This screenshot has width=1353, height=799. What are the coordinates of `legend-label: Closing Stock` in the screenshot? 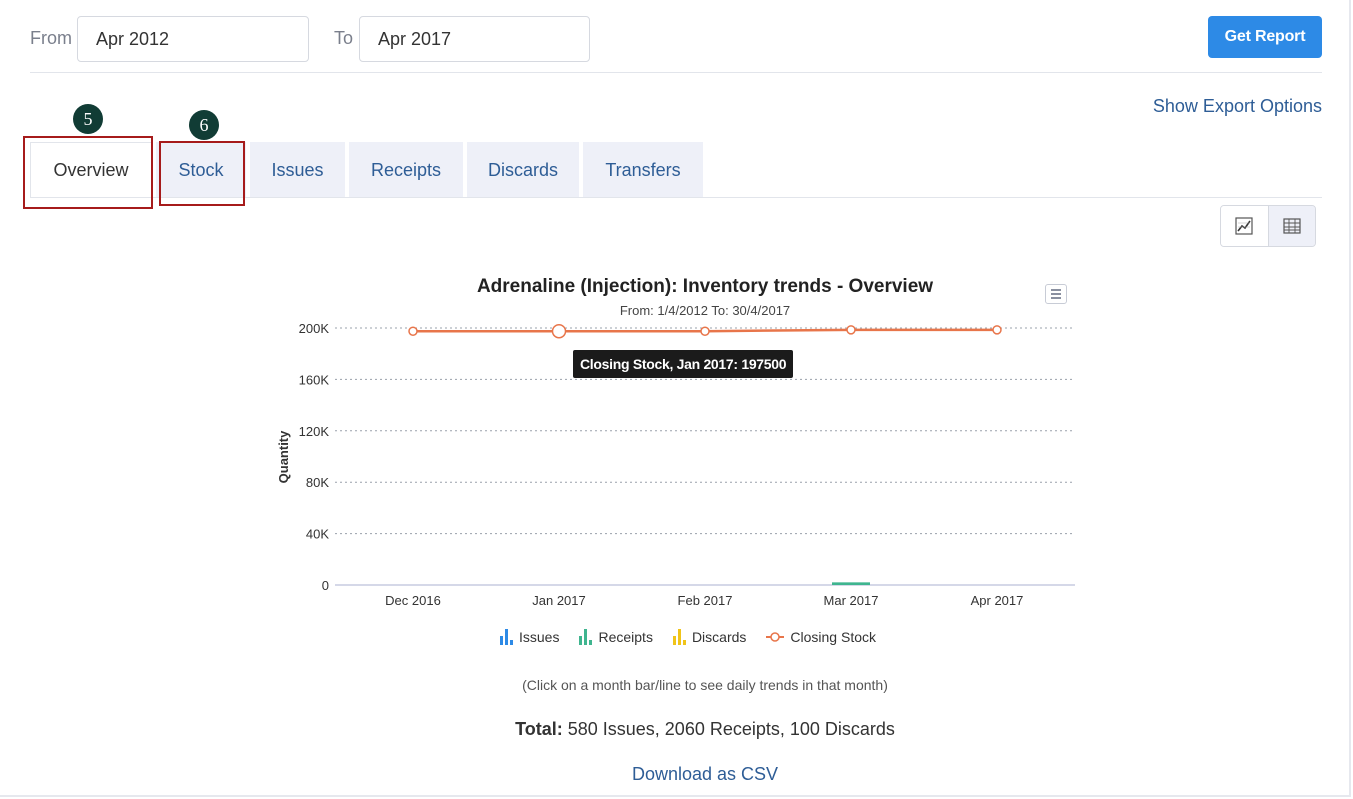 It's located at (833, 637).